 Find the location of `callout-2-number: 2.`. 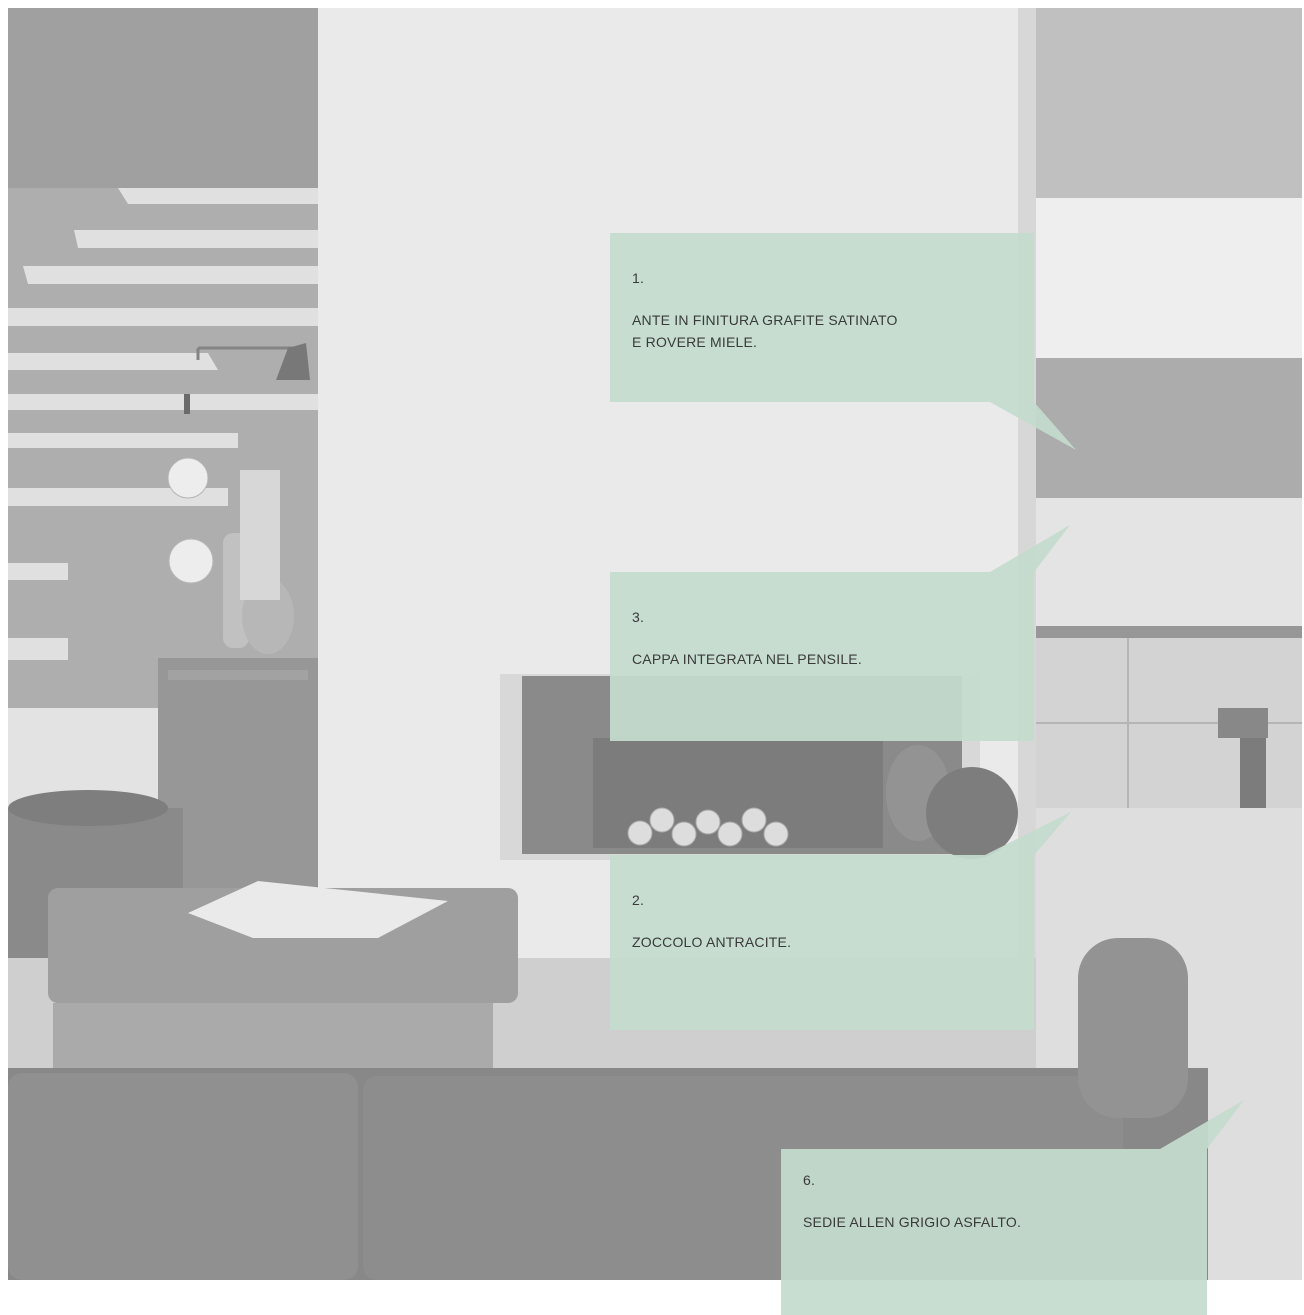

callout-2-number: 2. is located at coordinates (638, 900).